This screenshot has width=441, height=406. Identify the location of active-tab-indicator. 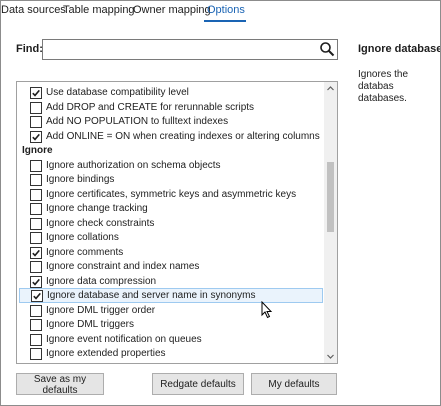
(225, 21).